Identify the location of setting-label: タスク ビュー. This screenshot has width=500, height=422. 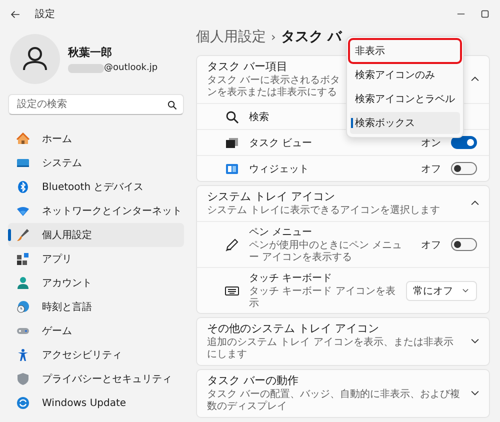
(280, 143).